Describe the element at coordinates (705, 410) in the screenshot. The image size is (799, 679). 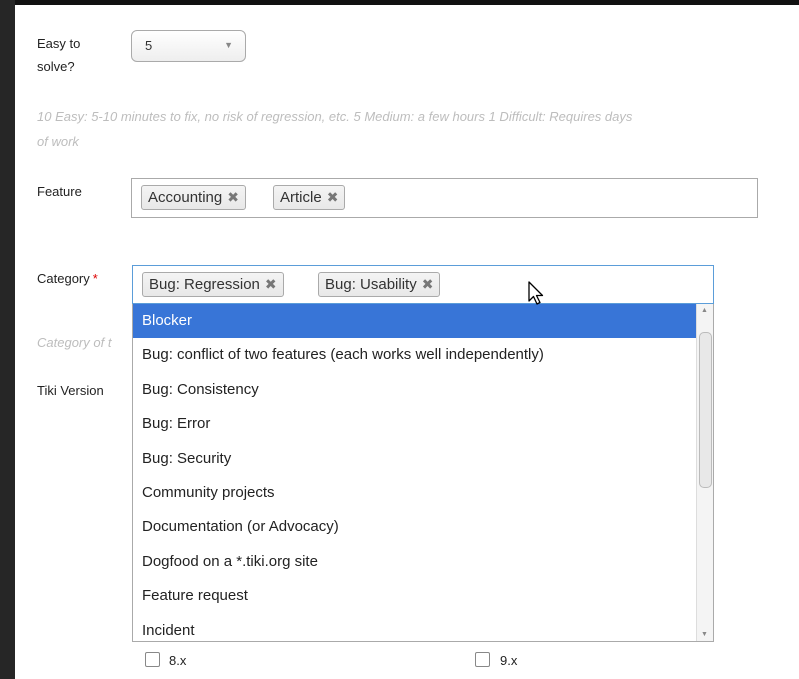
I see `scrollbar-thumb` at that location.